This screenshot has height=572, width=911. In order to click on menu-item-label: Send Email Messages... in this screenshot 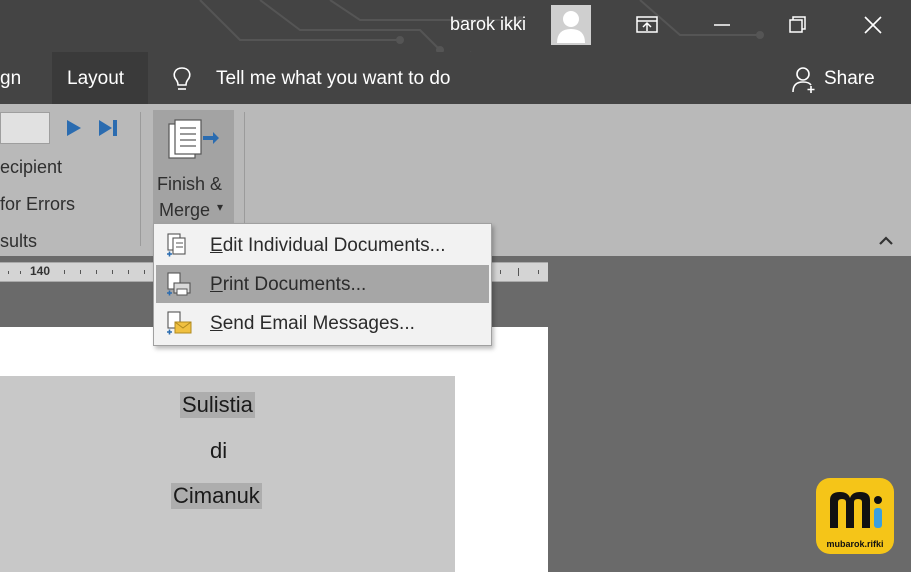, I will do `click(312, 323)`.